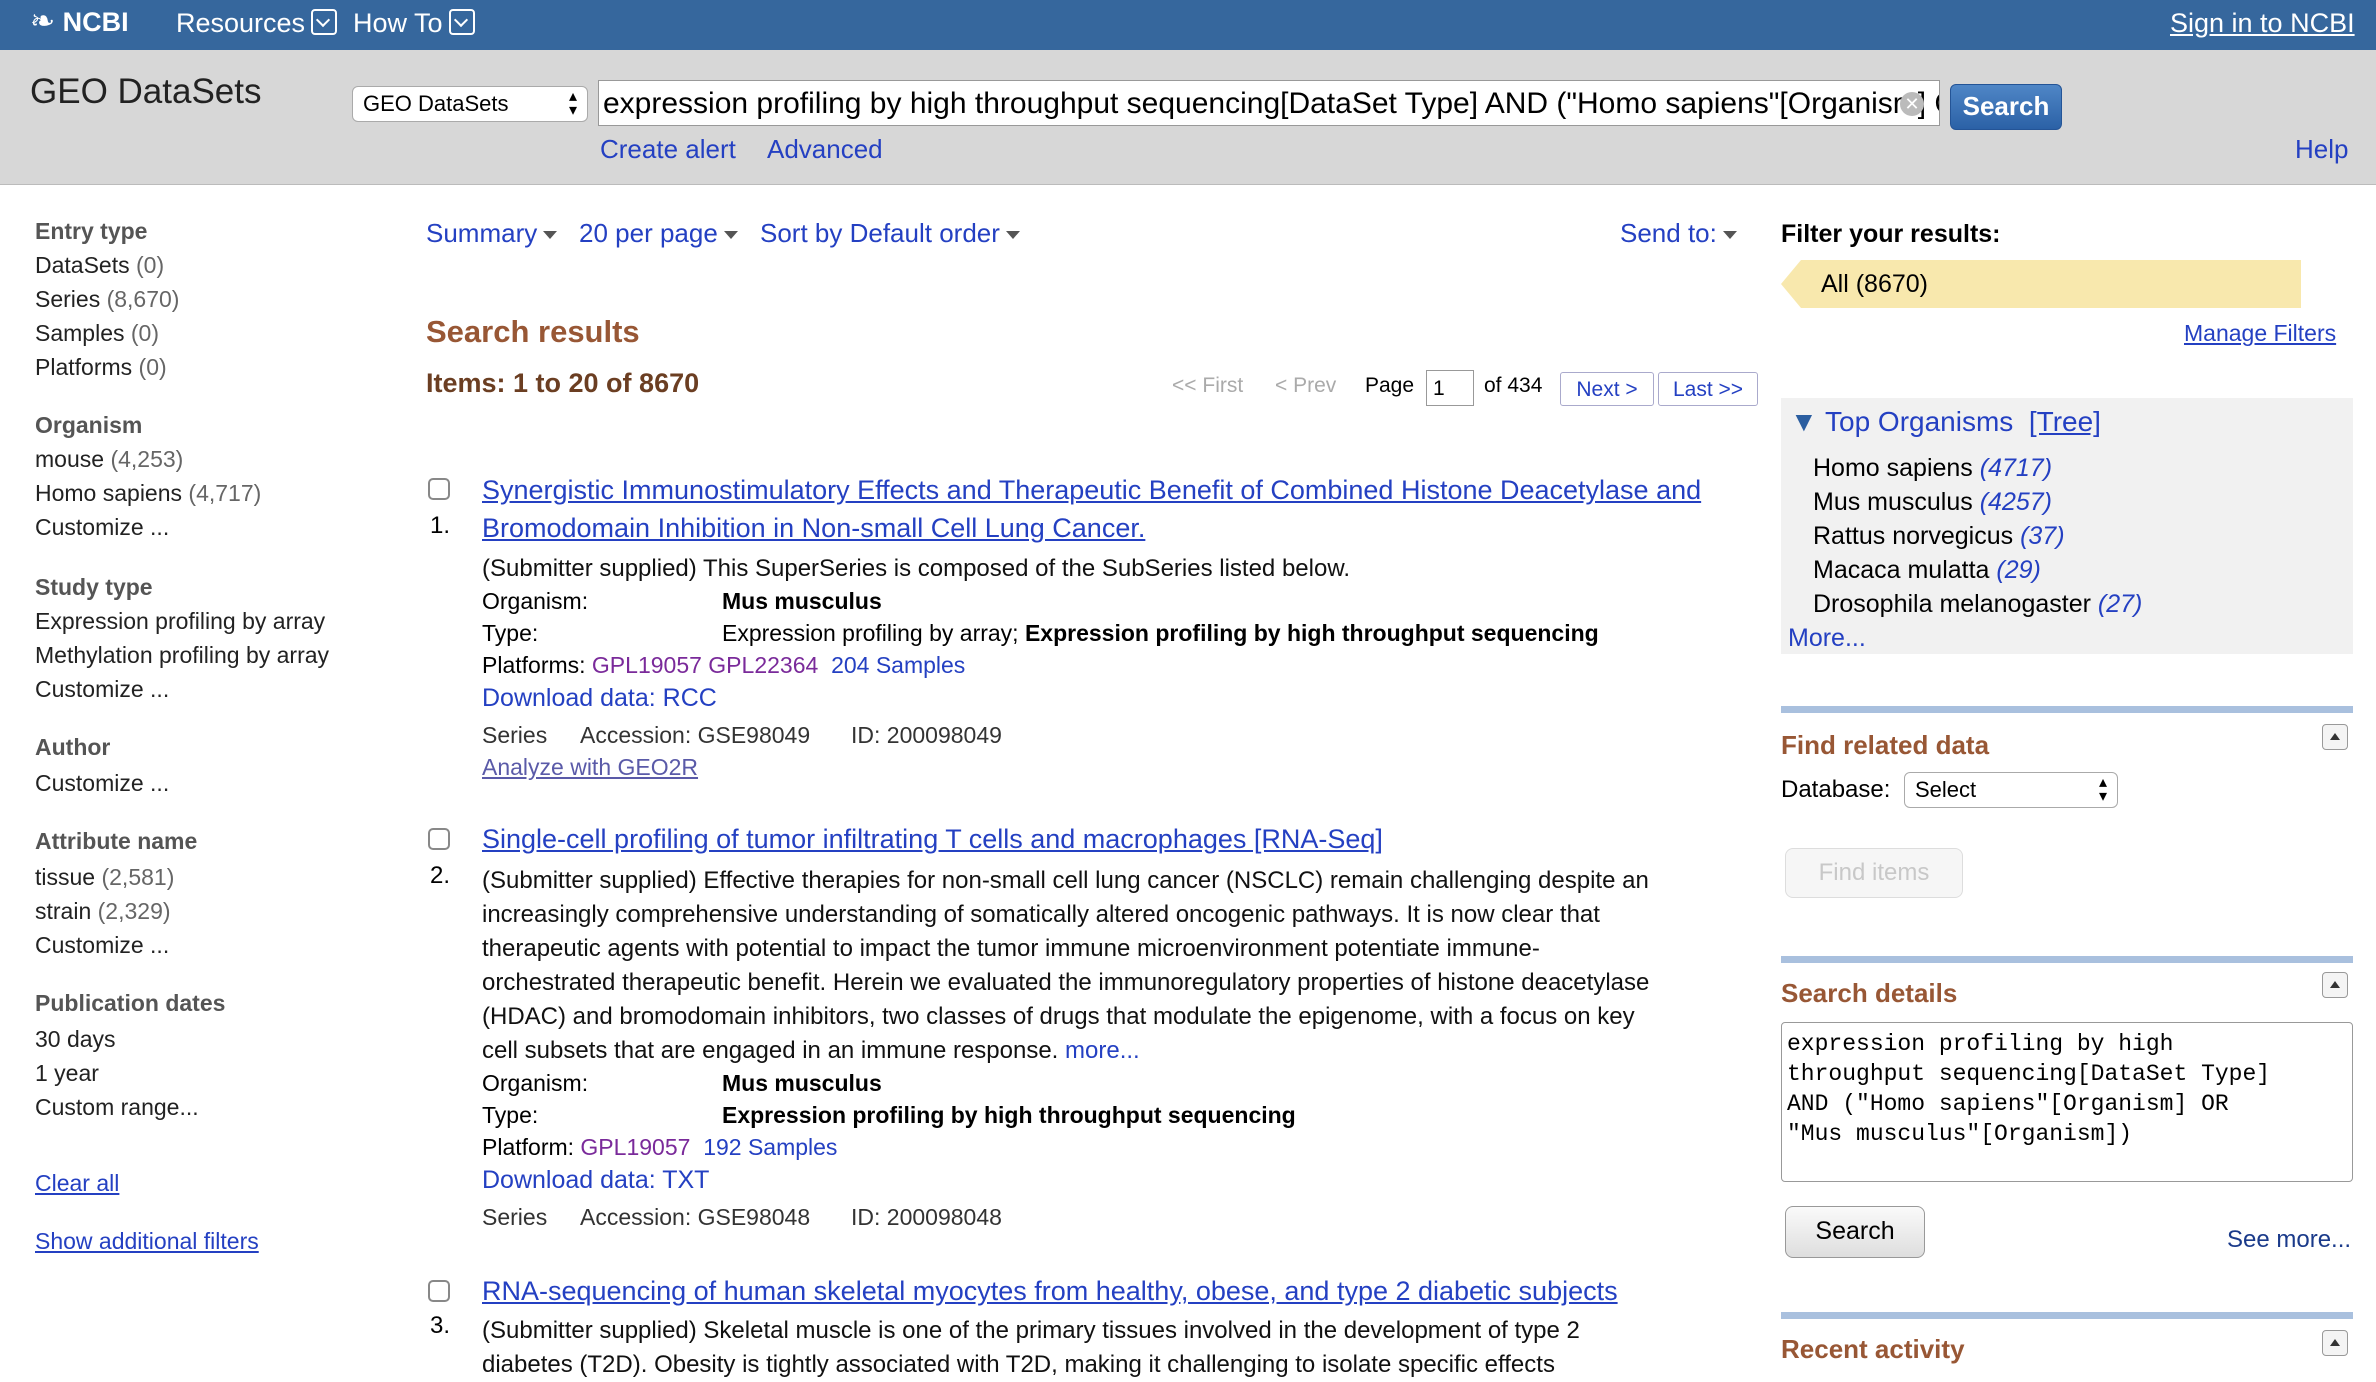  I want to click on filter-series: Series (8,670), so click(107, 299).